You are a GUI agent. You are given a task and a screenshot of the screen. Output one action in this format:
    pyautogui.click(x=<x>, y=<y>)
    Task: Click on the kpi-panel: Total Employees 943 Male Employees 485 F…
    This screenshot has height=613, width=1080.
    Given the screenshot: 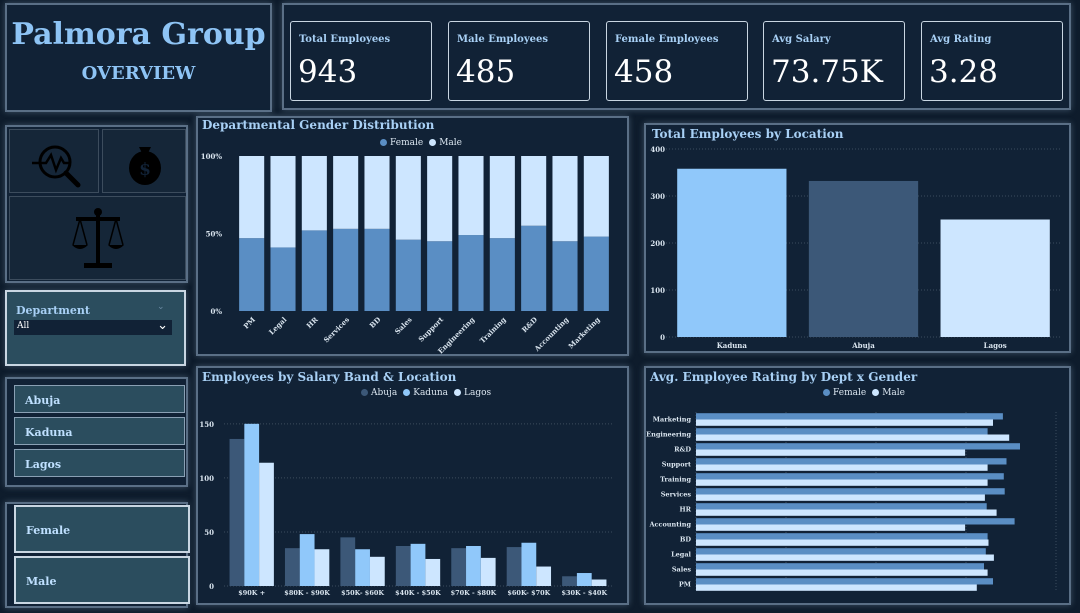 What is the action you would take?
    pyautogui.click(x=676, y=56)
    